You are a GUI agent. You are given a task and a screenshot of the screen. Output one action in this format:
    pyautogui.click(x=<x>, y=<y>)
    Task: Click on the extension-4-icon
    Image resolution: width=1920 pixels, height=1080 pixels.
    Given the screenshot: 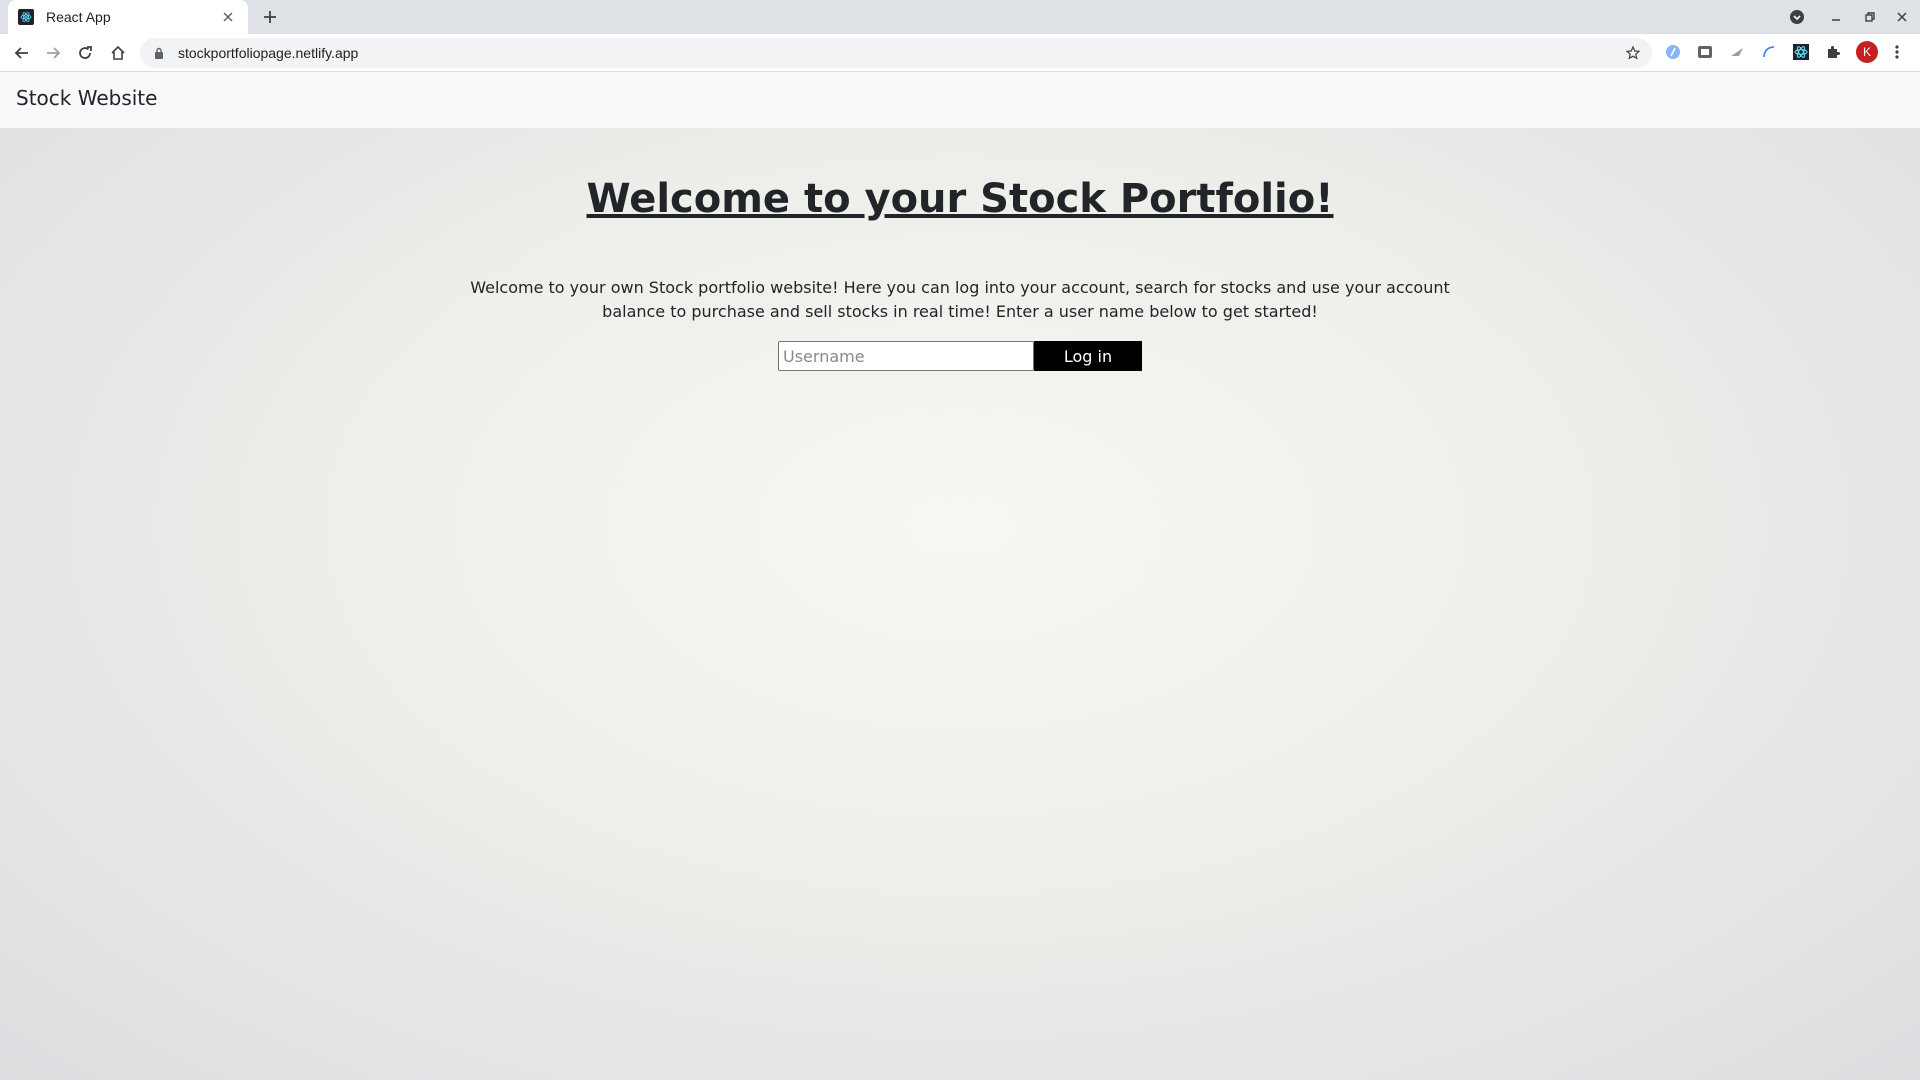 What is the action you would take?
    pyautogui.click(x=1769, y=52)
    